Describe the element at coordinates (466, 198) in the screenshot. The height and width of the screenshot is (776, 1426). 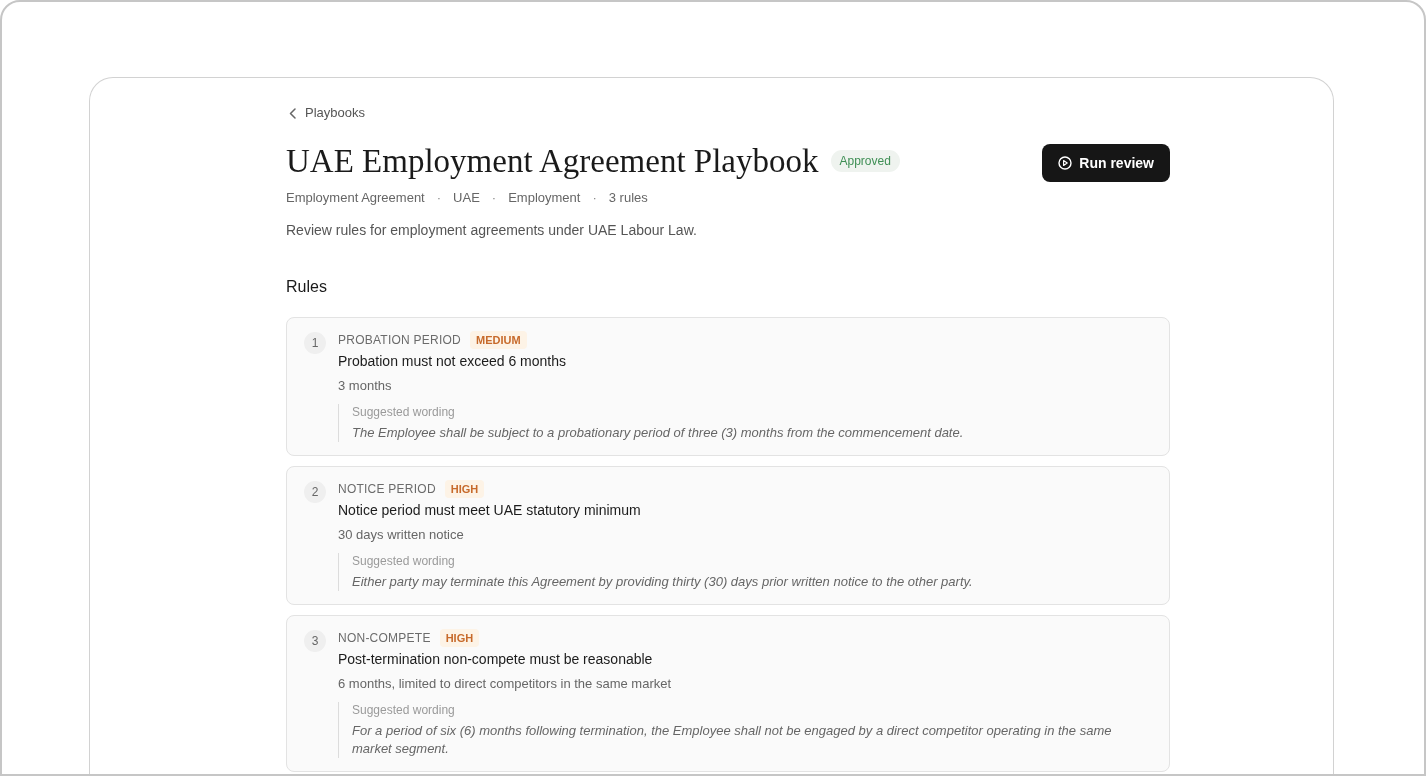
I see `meta-text: UAE` at that location.